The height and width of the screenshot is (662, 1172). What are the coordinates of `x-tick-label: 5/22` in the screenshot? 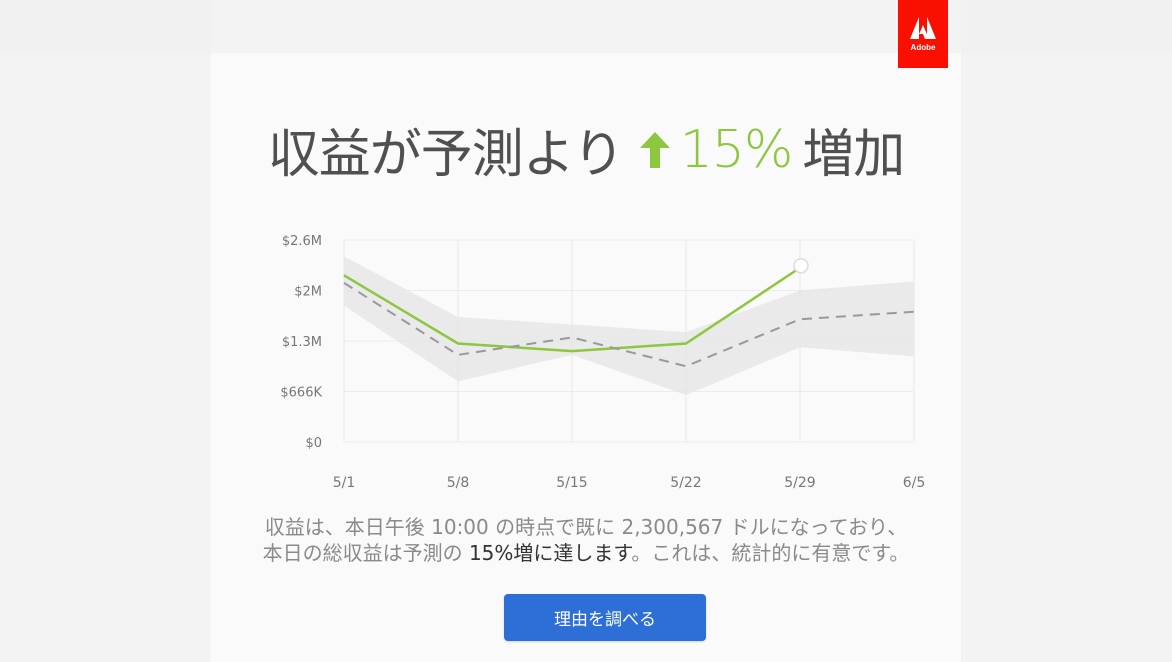 It's located at (685, 483).